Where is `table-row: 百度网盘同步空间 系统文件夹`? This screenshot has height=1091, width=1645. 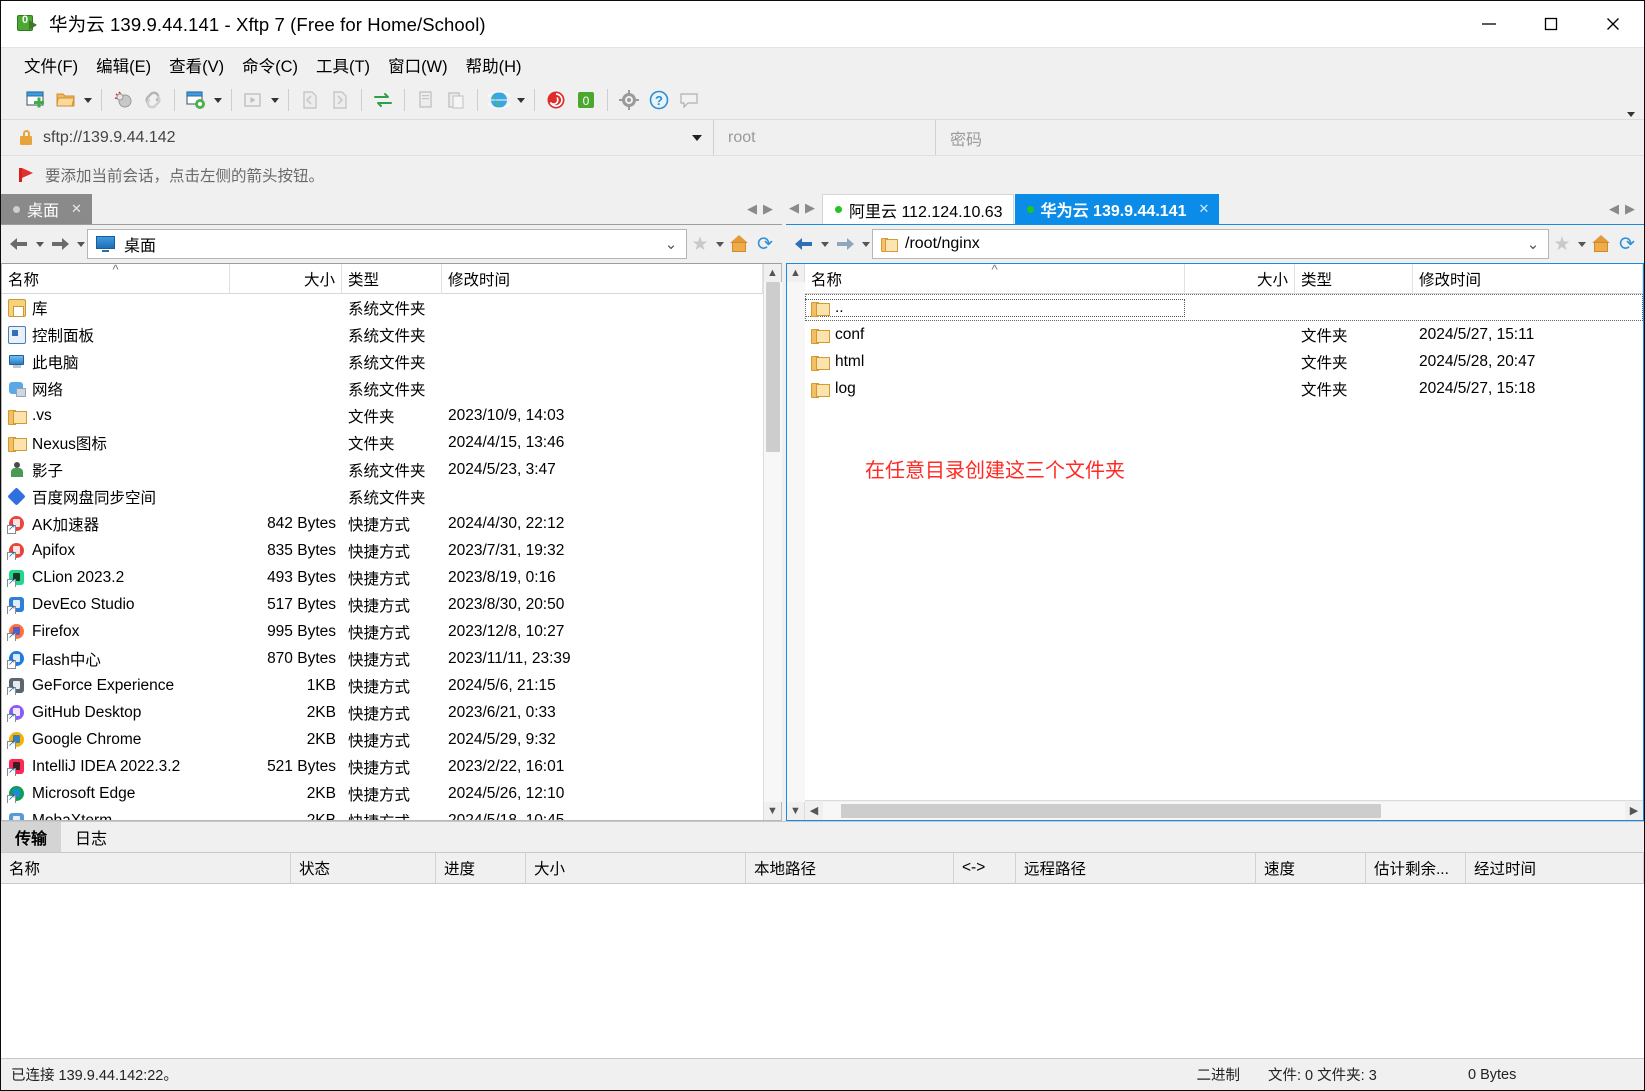
table-row: 百度网盘同步空间 系统文件夹 is located at coordinates (382, 496).